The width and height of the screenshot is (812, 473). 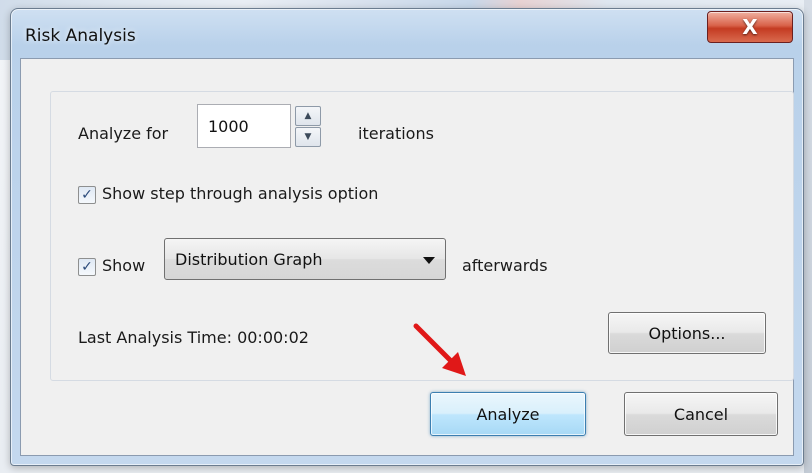 I want to click on step-through-label: Show step through analysis option, so click(x=240, y=193).